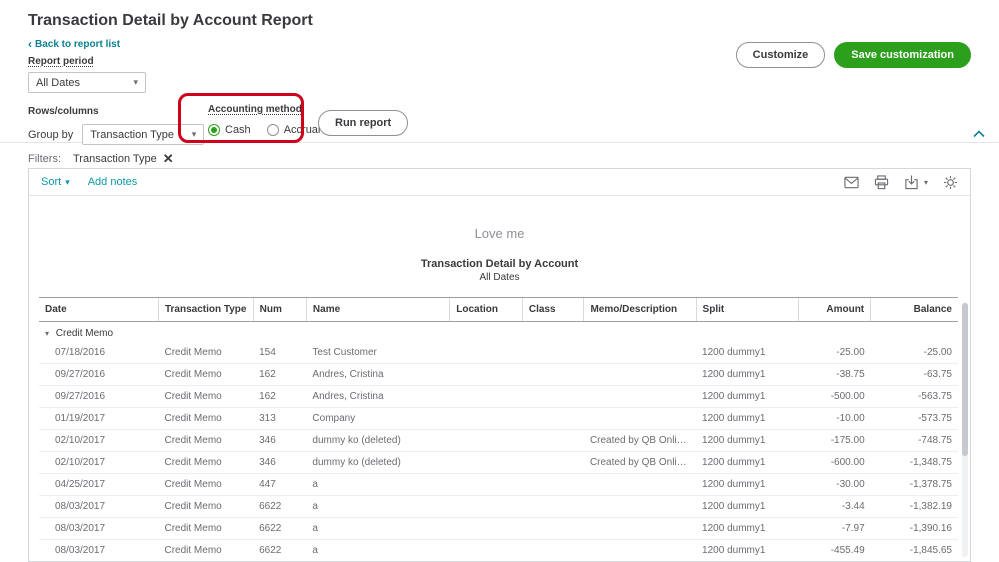 The width and height of the screenshot is (999, 562). Describe the element at coordinates (902, 55) in the screenshot. I see `save-customization-button: Save customization` at that location.